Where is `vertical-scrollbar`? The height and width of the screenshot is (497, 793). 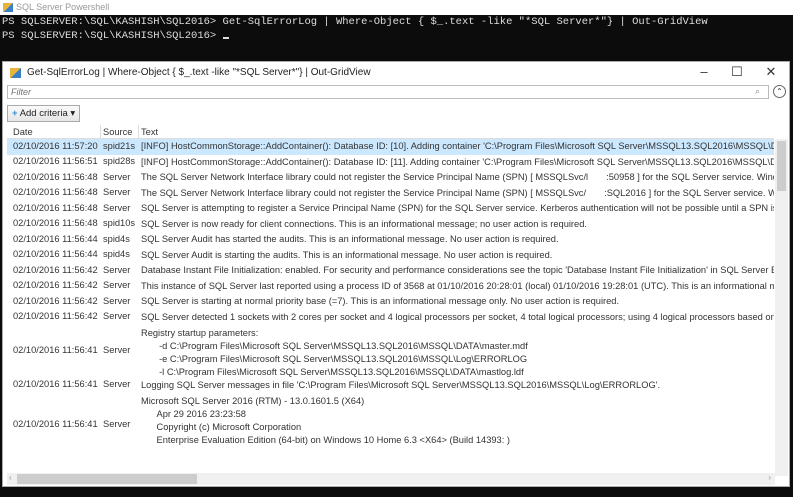
vertical-scrollbar is located at coordinates (781, 307).